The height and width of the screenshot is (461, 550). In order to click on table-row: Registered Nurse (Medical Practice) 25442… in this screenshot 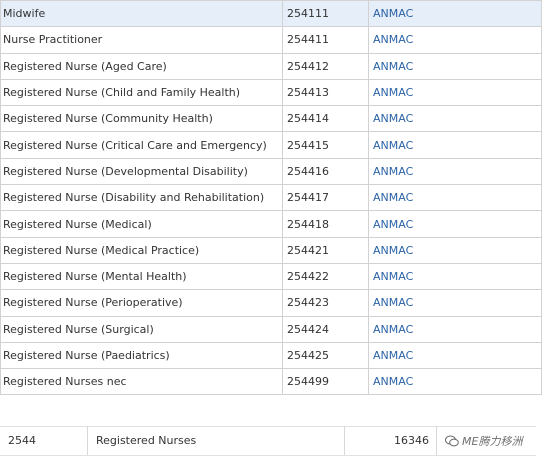, I will do `click(271, 250)`.